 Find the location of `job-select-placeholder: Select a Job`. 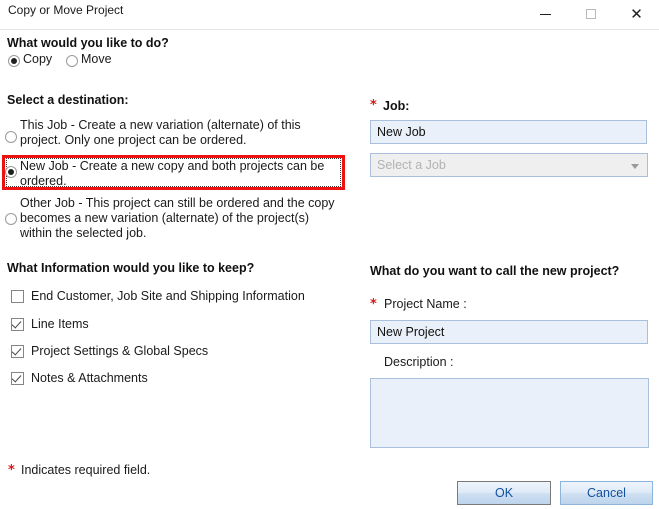

job-select-placeholder: Select a Job is located at coordinates (411, 165).